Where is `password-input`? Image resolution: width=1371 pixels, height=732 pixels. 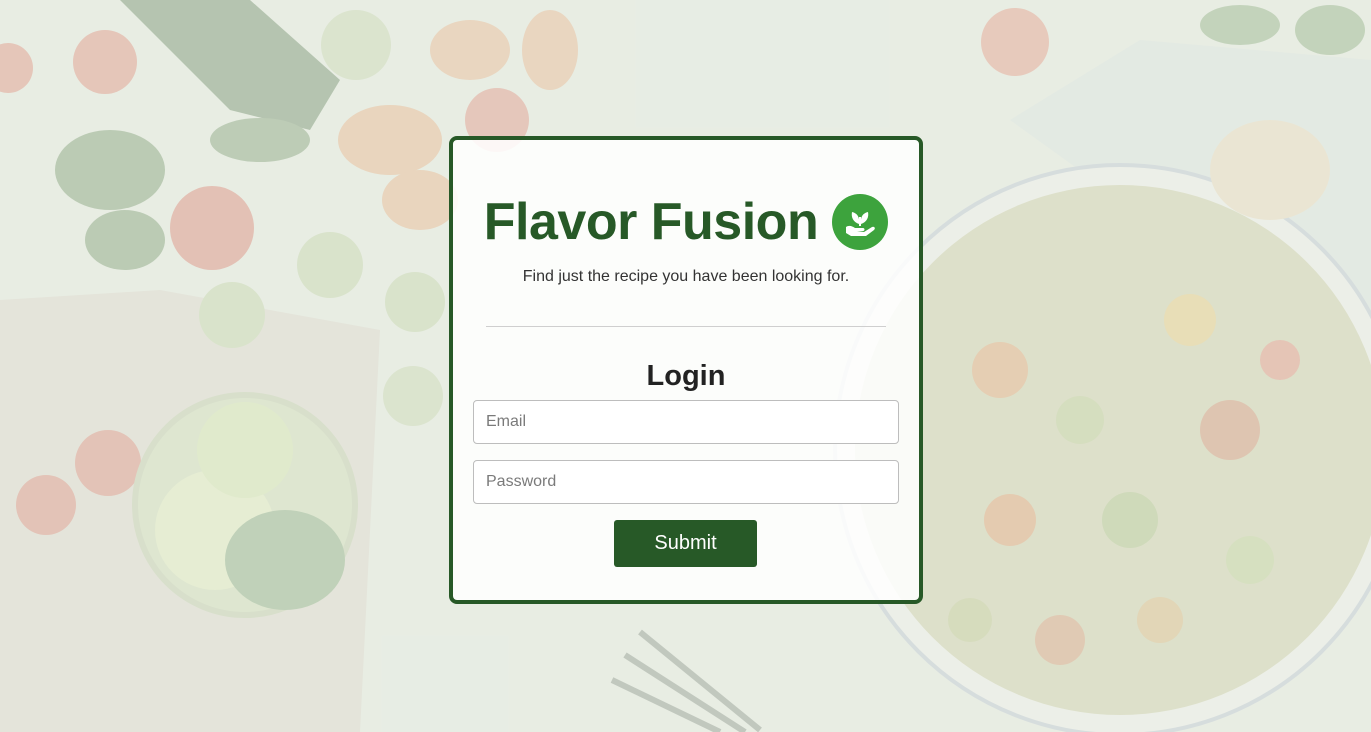
password-input is located at coordinates (686, 482).